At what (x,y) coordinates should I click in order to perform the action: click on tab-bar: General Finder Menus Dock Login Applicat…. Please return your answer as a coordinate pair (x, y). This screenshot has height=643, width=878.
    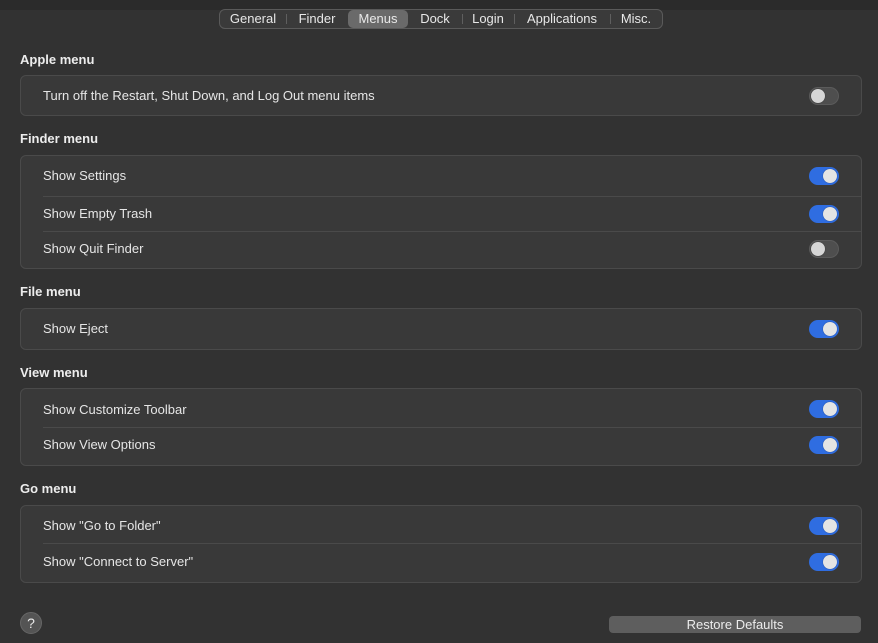
    Looking at the image, I should click on (441, 19).